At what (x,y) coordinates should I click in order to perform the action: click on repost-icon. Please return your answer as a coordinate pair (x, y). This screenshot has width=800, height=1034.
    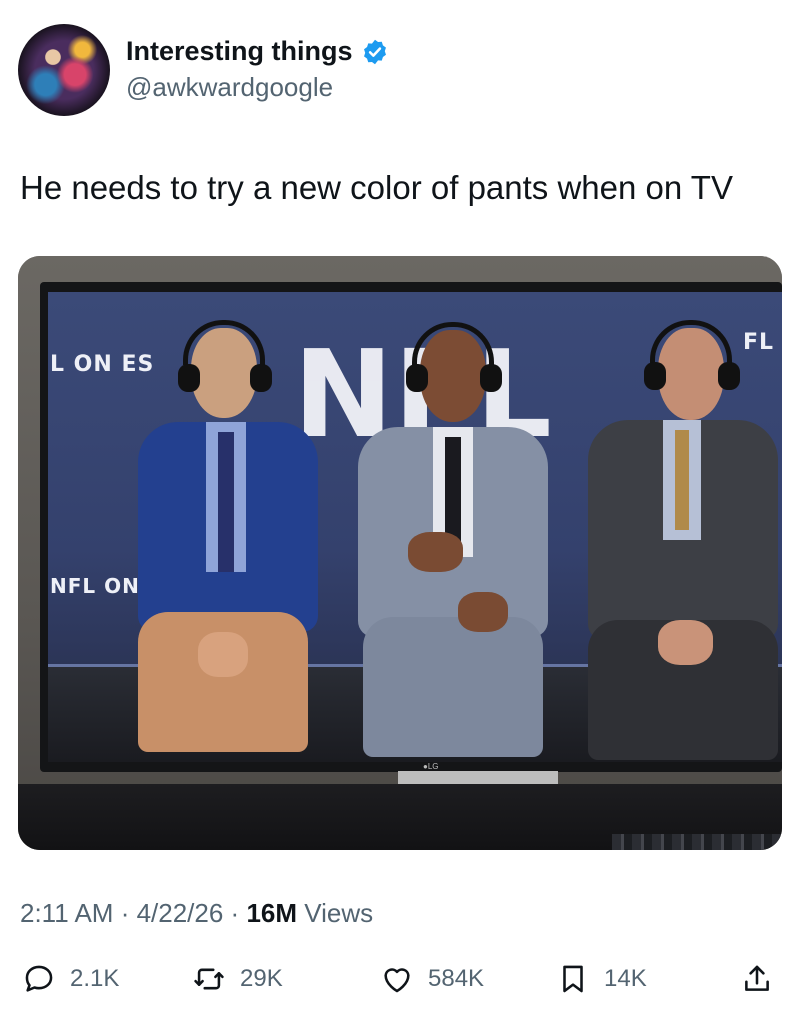
    Looking at the image, I should click on (209, 979).